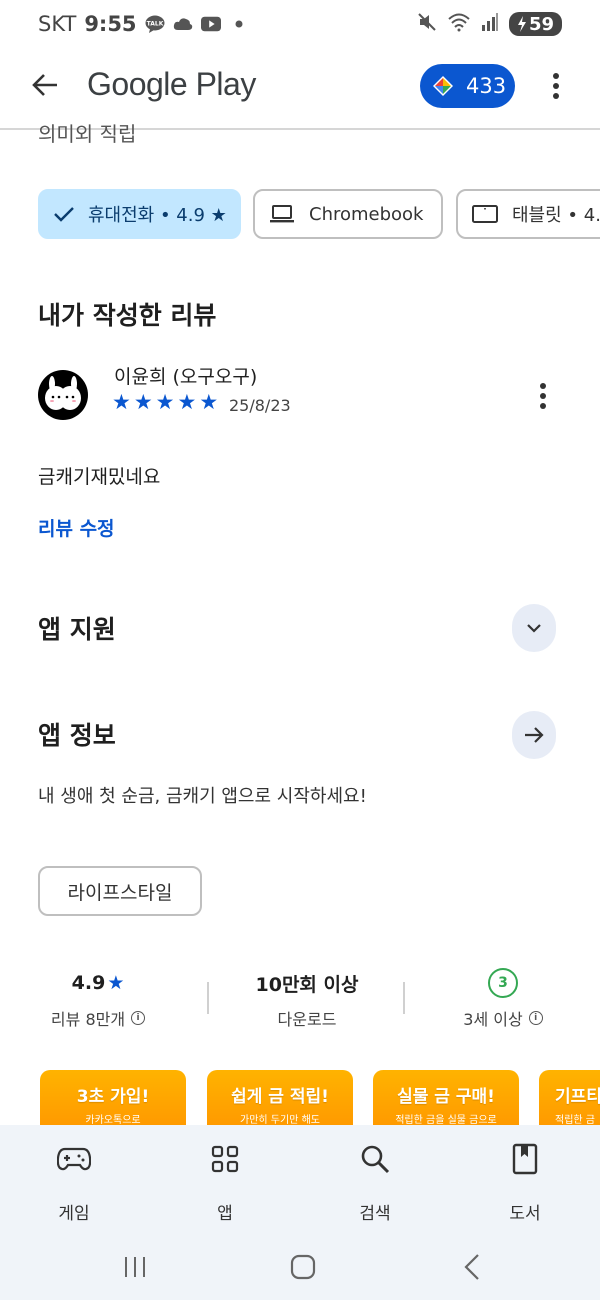  I want to click on status-bar: SKT 9:55 TALK 59, so click(300, 24).